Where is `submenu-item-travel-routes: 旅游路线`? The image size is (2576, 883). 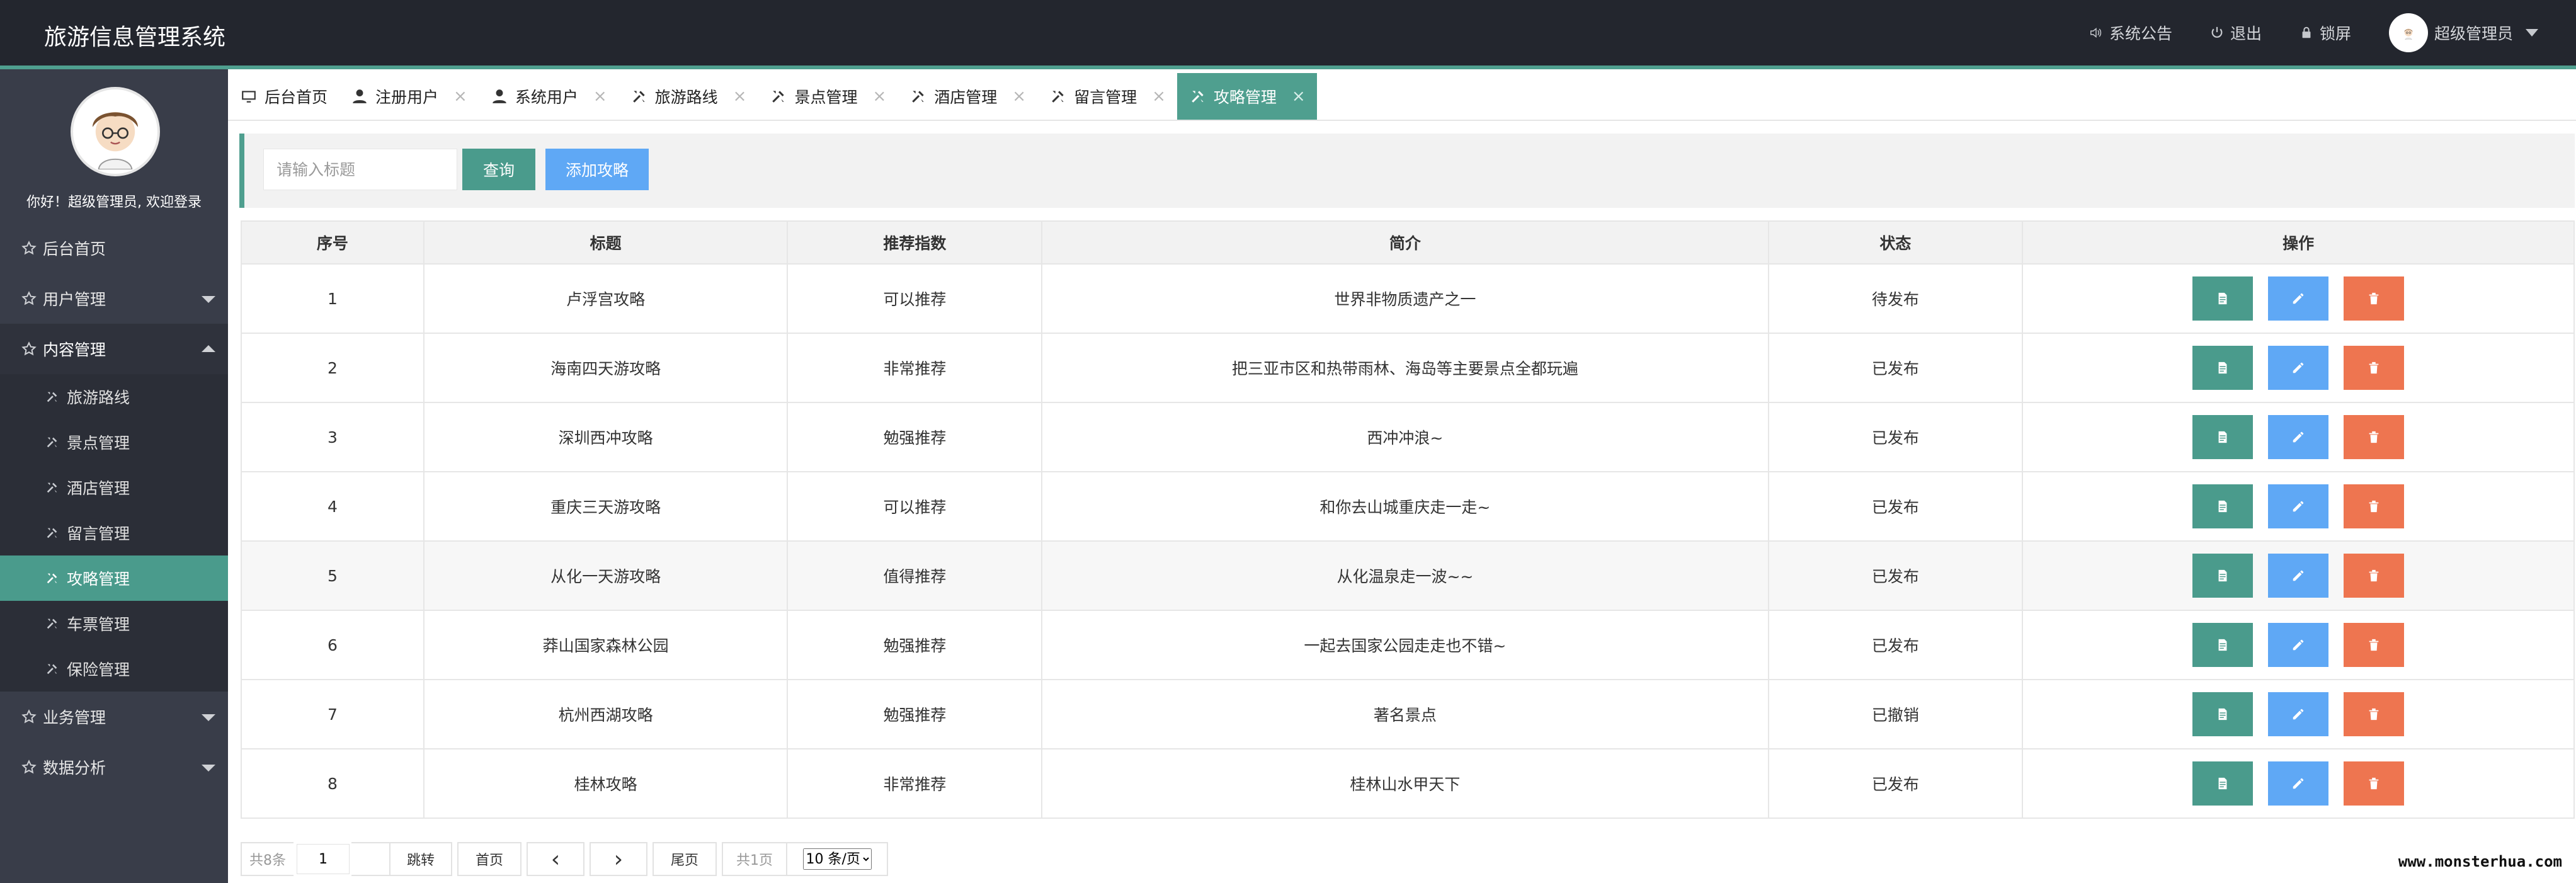 submenu-item-travel-routes: 旅游路线 is located at coordinates (114, 396).